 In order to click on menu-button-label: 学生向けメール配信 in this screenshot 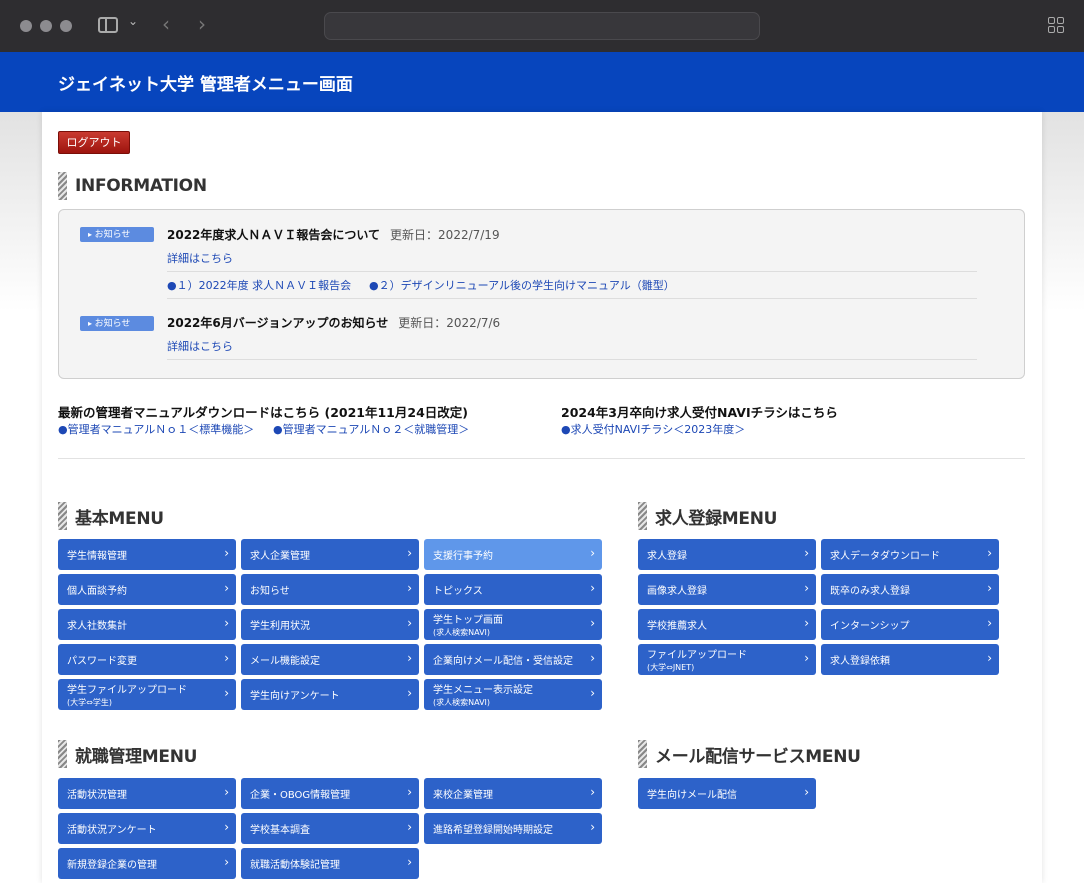, I will do `click(692, 795)`.